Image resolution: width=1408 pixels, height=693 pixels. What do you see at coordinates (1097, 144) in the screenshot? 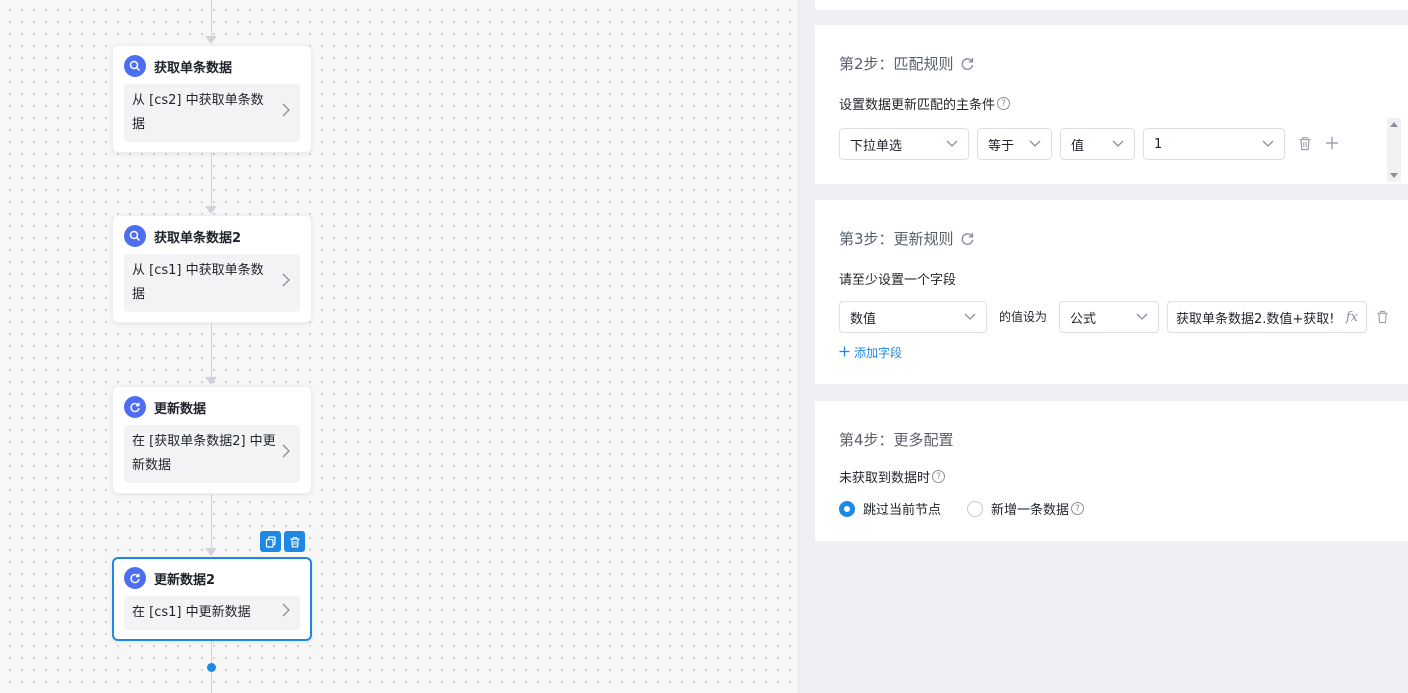
I see `match-valuetype-select: 值` at bounding box center [1097, 144].